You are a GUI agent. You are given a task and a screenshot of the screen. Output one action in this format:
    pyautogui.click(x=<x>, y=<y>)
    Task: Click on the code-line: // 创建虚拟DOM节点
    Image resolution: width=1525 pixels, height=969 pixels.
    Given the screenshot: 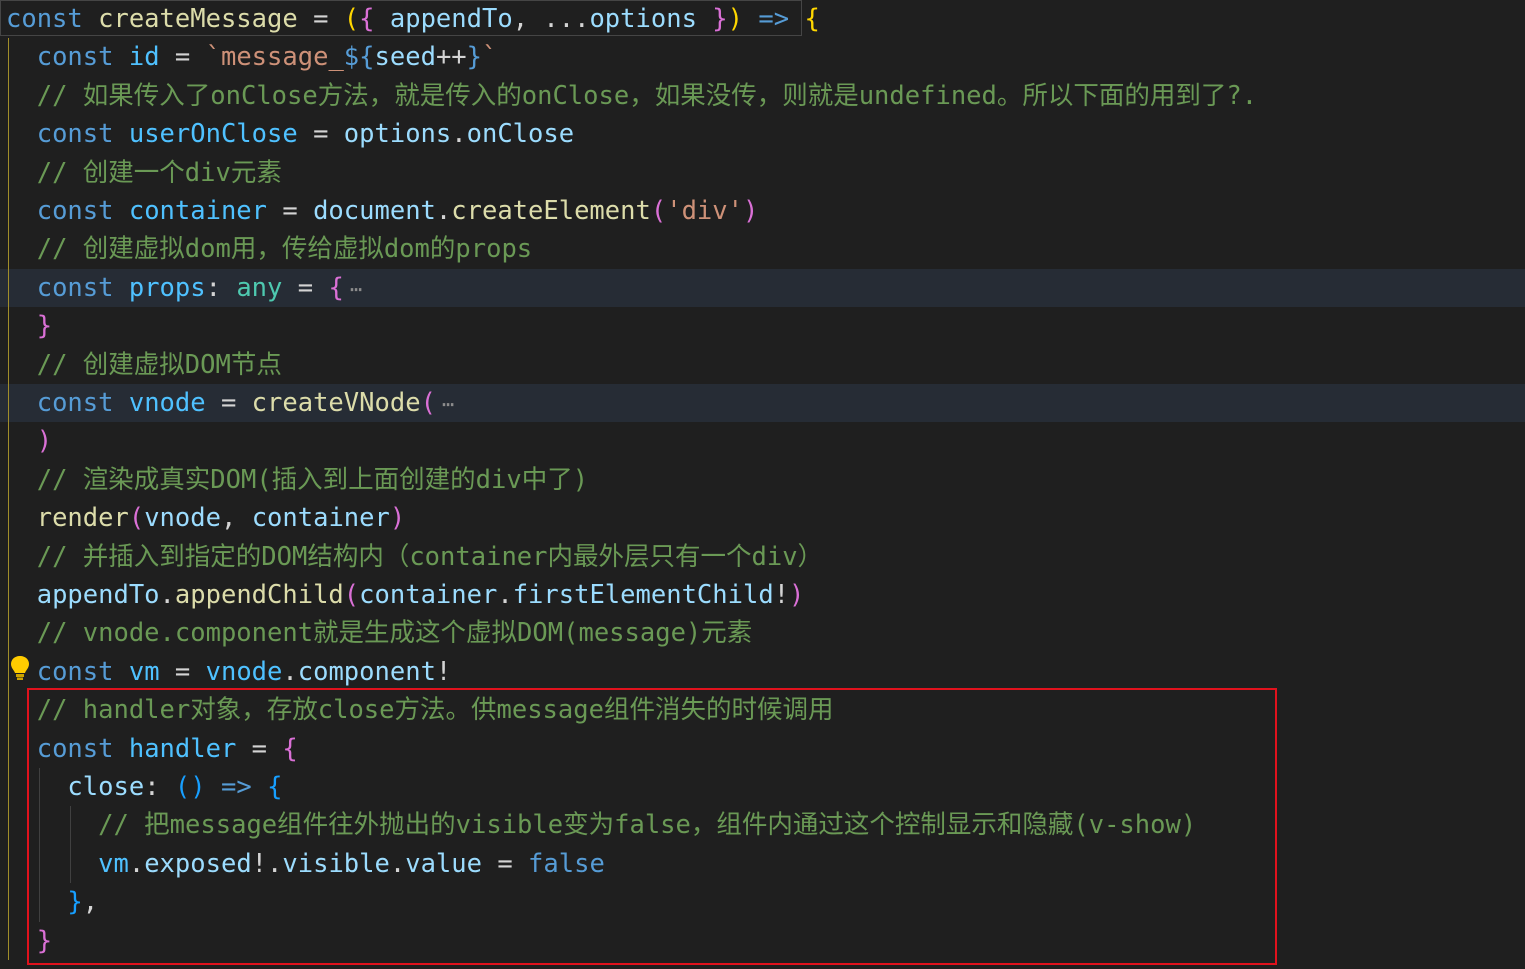 What is the action you would take?
    pyautogui.click(x=762, y=364)
    